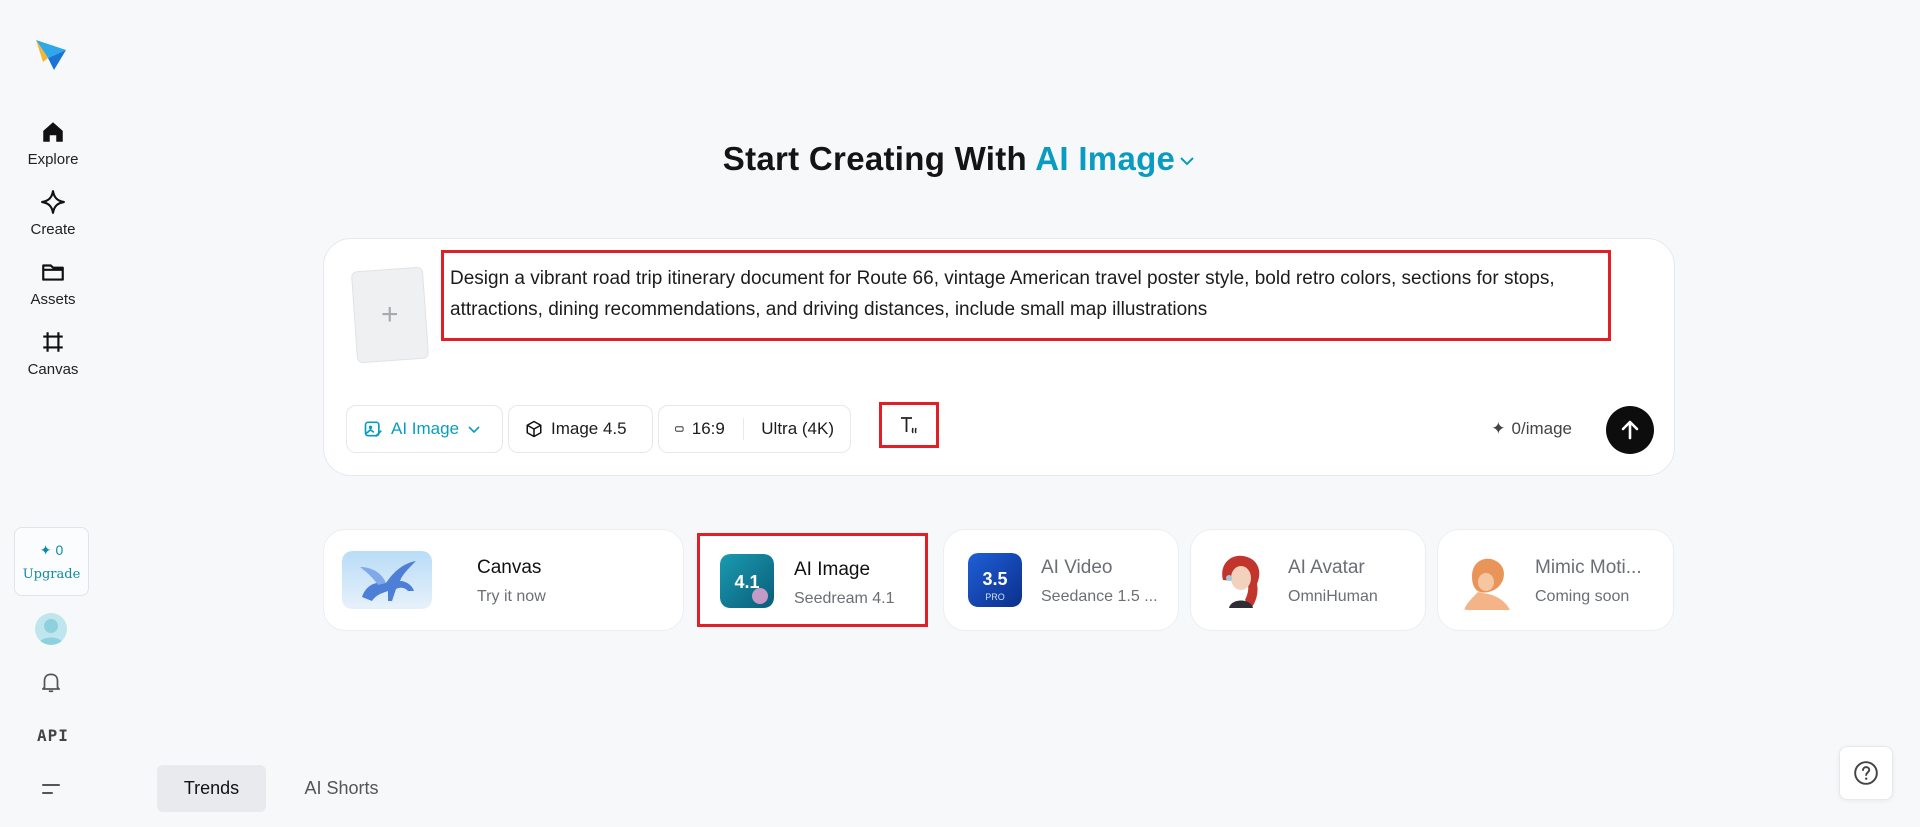 The height and width of the screenshot is (827, 1920). I want to click on ai-image-thumbnail: 4.1, so click(747, 581).